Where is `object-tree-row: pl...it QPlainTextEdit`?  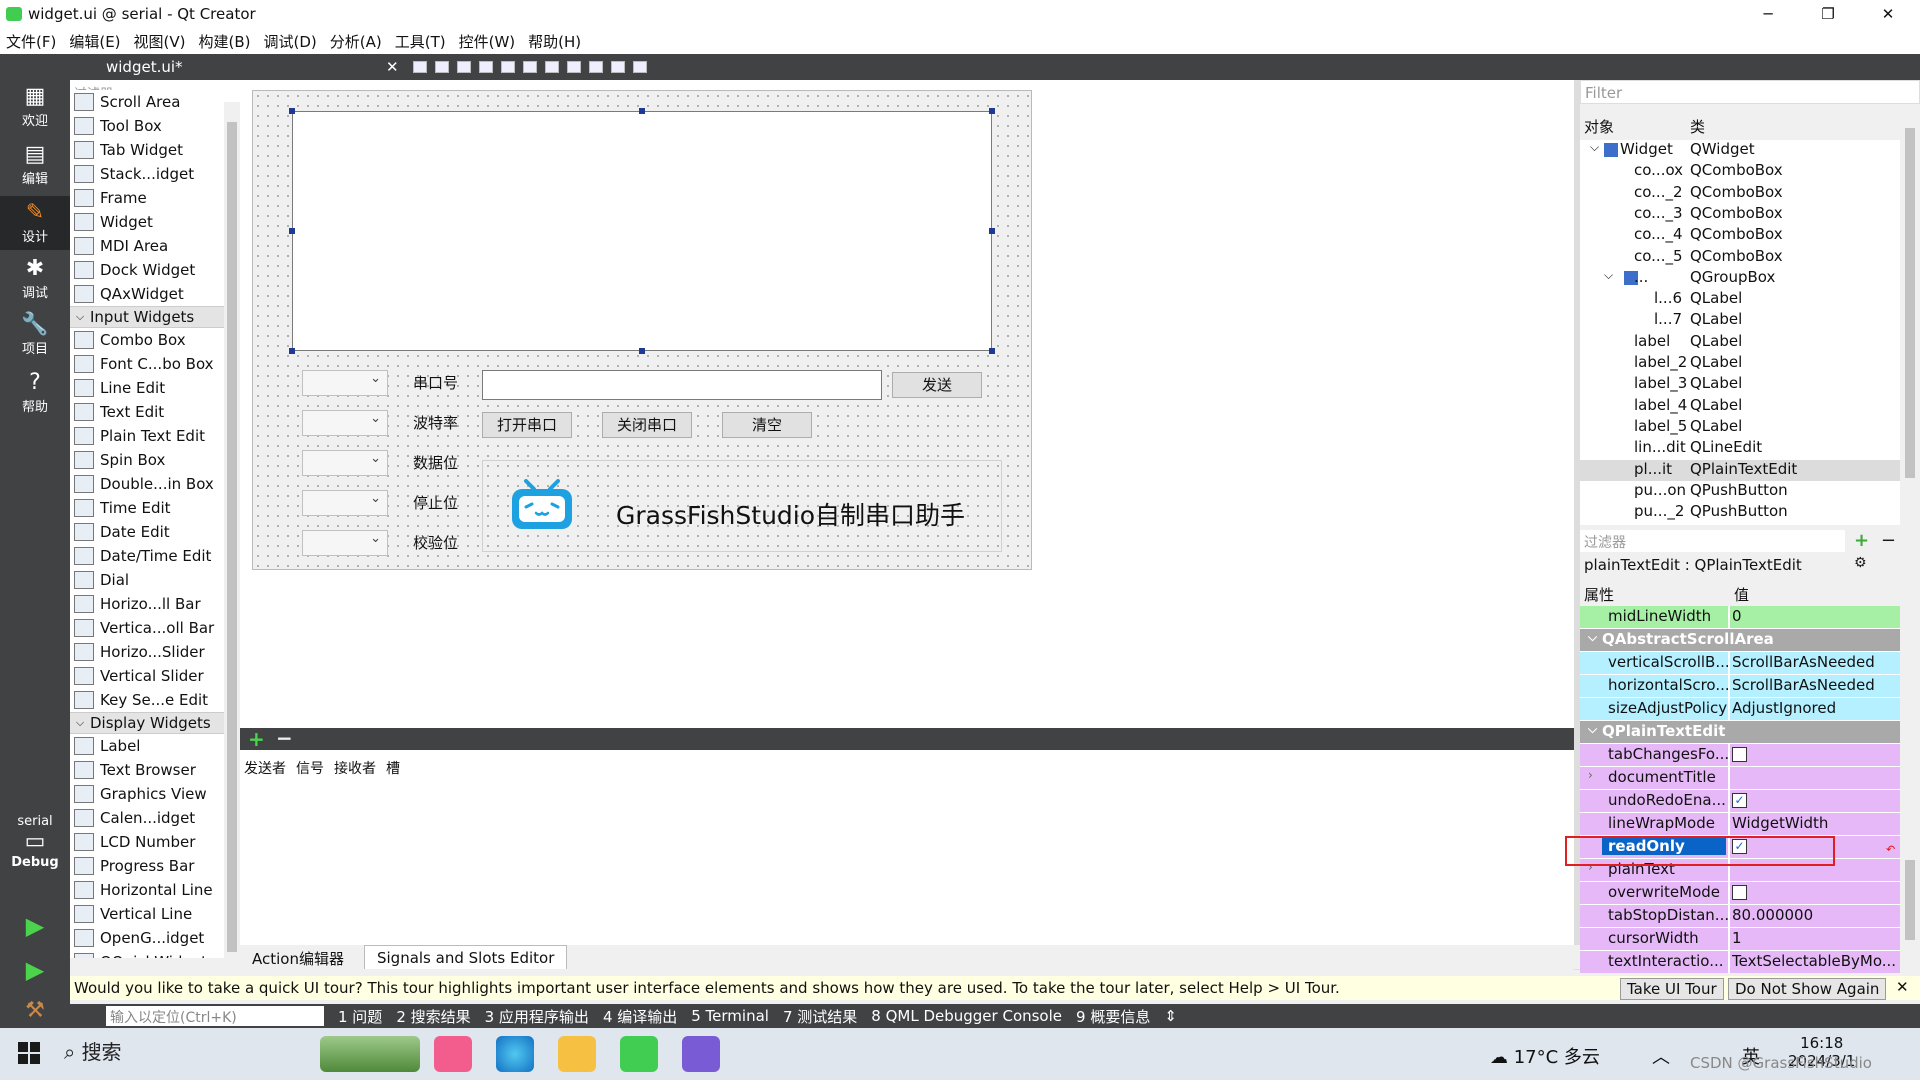
object-tree-row: pl...it QPlainTextEdit is located at coordinates (1740, 470).